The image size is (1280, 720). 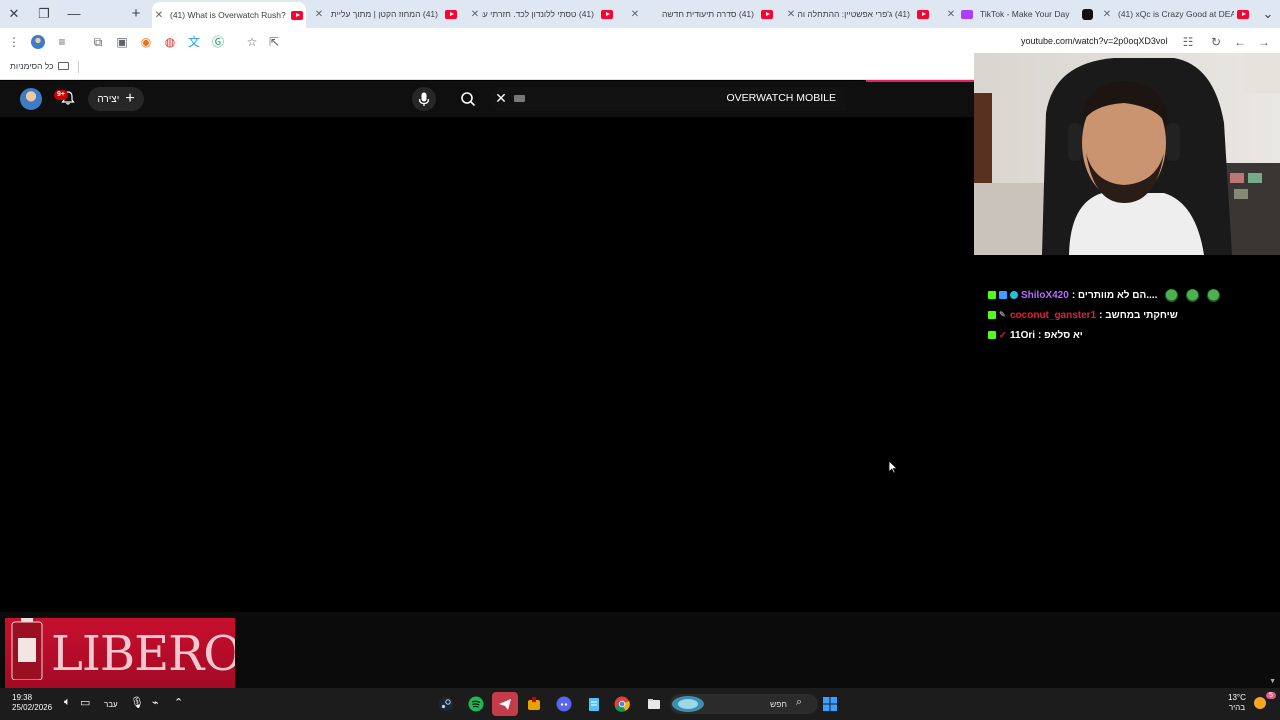 I want to click on sponsor-ad-banner: LIBERO, so click(x=120, y=654).